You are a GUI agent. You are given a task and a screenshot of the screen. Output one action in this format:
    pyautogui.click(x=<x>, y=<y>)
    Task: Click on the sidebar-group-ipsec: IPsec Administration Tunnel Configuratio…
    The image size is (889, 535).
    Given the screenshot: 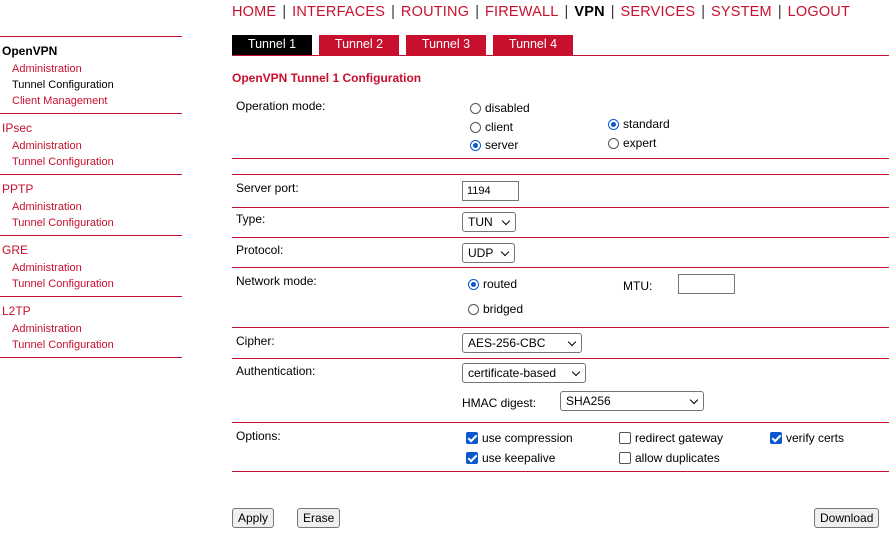 What is the action you would take?
    pyautogui.click(x=91, y=143)
    